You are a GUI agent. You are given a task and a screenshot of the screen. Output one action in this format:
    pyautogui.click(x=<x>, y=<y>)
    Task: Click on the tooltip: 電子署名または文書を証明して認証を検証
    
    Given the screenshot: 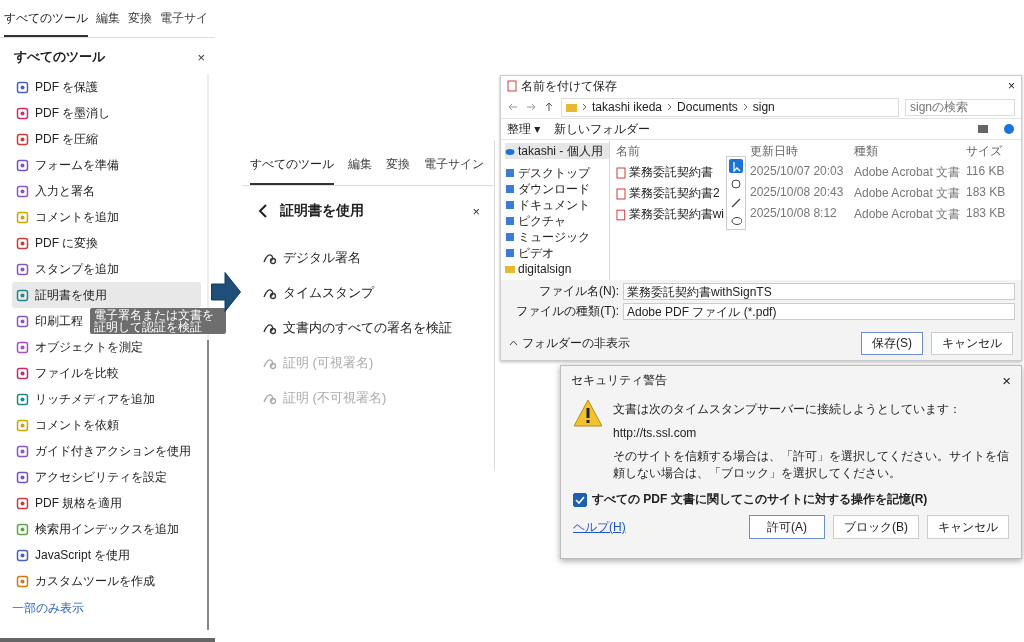 What is the action you would take?
    pyautogui.click(x=158, y=321)
    